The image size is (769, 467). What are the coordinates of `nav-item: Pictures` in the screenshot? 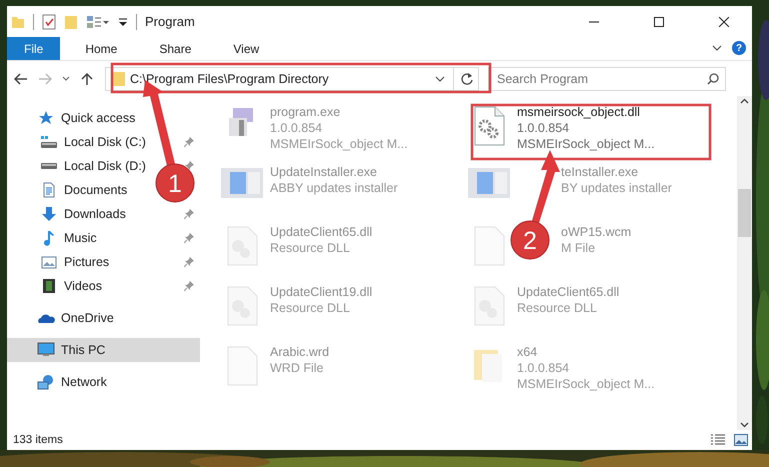 It's located at (87, 262).